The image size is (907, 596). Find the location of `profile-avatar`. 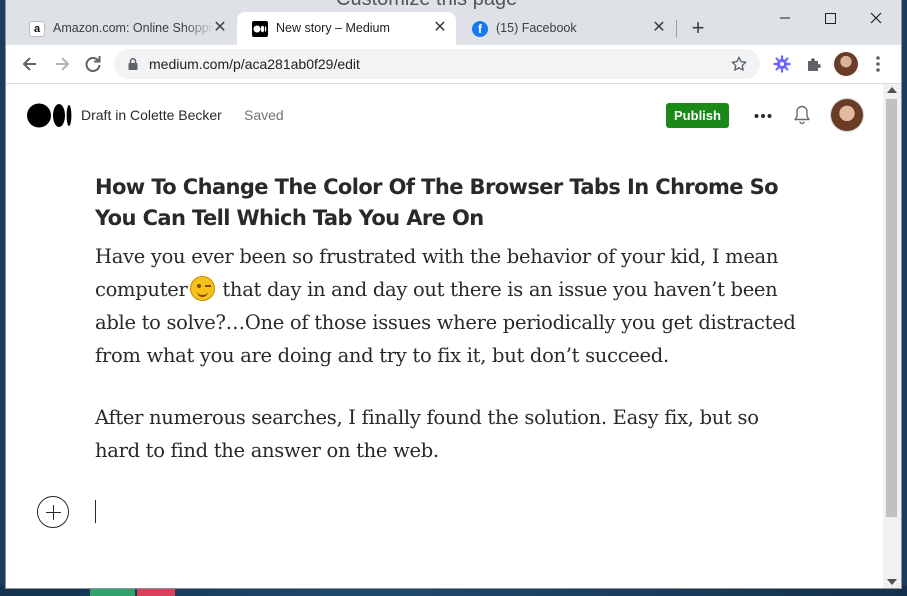

profile-avatar is located at coordinates (846, 64).